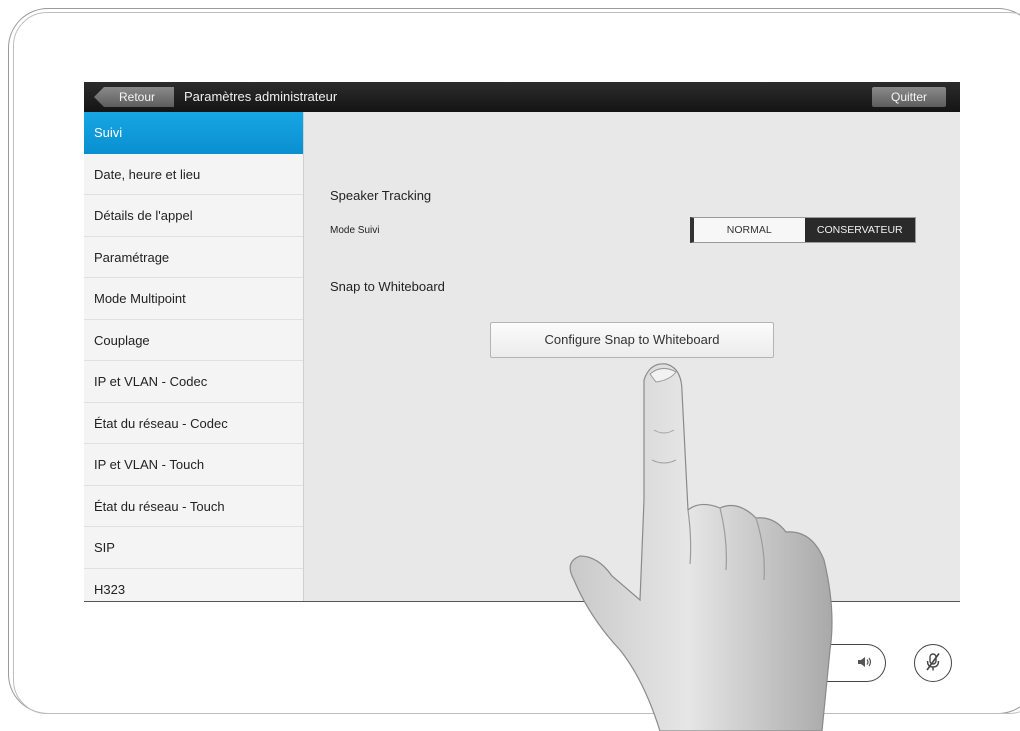  What do you see at coordinates (522, 97) in the screenshot?
I see `title-bar: Retour Paramètres administrateur Quitter` at bounding box center [522, 97].